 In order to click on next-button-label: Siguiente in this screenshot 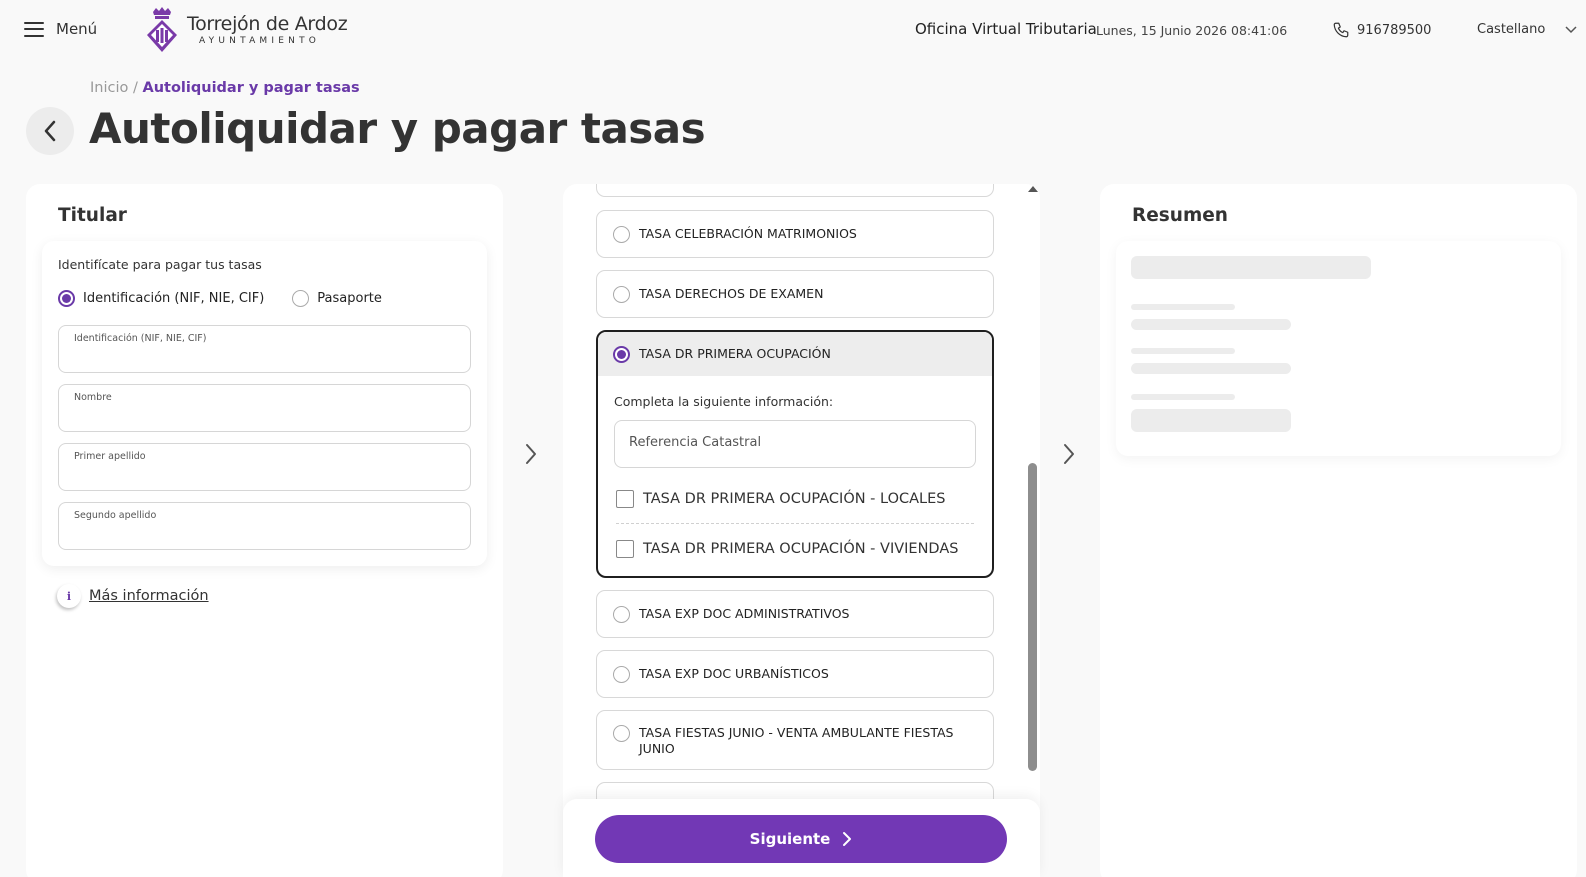, I will do `click(790, 839)`.